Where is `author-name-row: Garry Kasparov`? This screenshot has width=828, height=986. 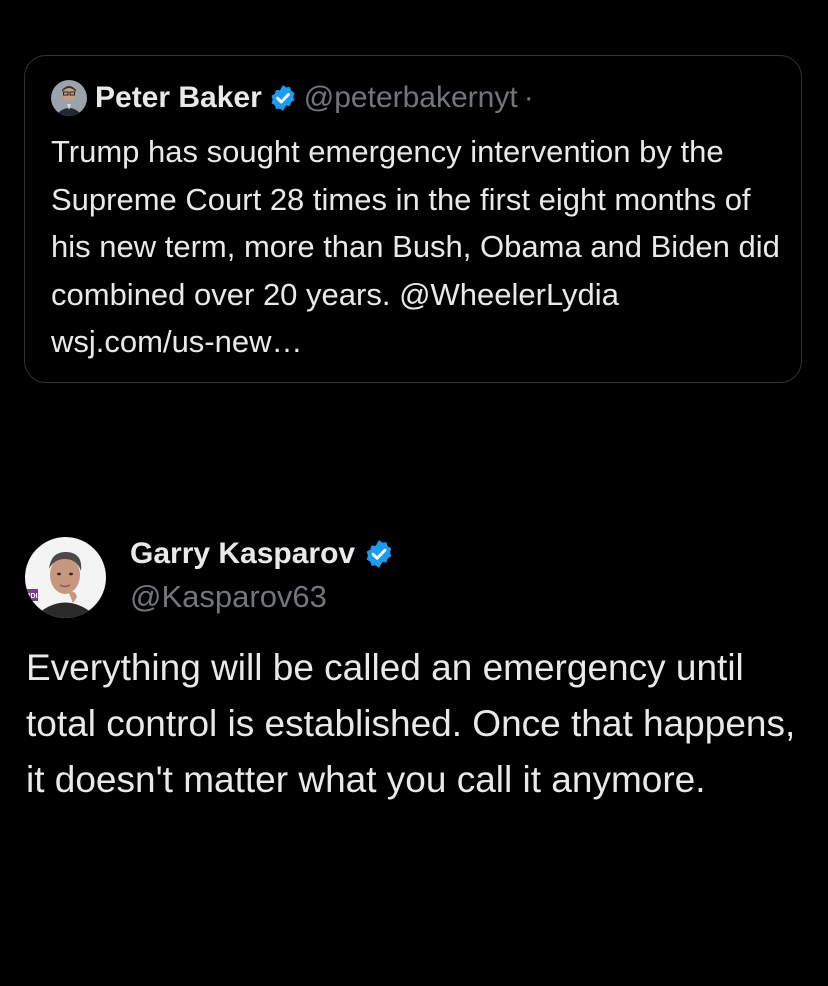
author-name-row: Garry Kasparov is located at coordinates (262, 554).